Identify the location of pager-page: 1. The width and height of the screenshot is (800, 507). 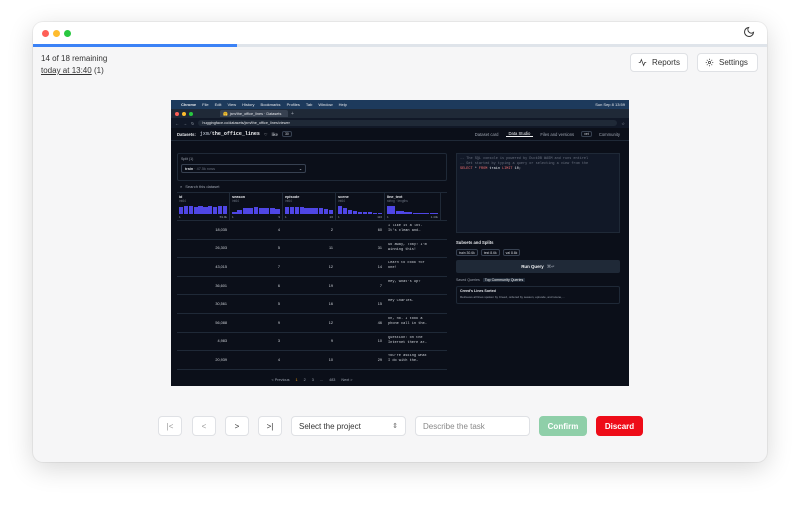
(296, 380).